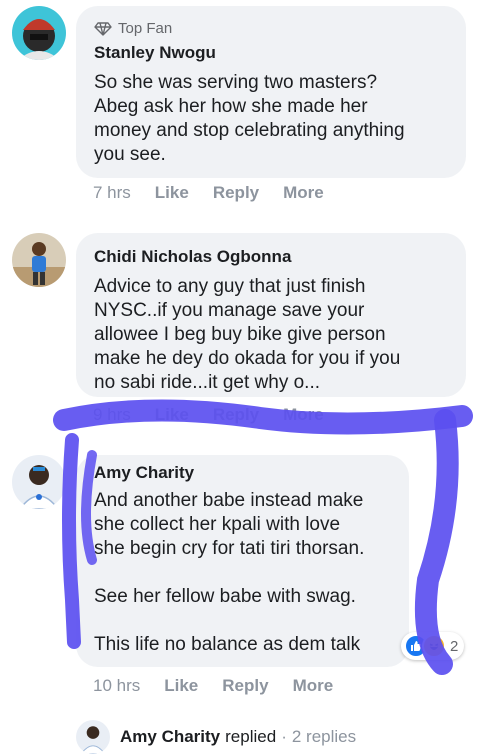 Image resolution: width=480 pixels, height=754 pixels. I want to click on diamond-icon, so click(103, 28).